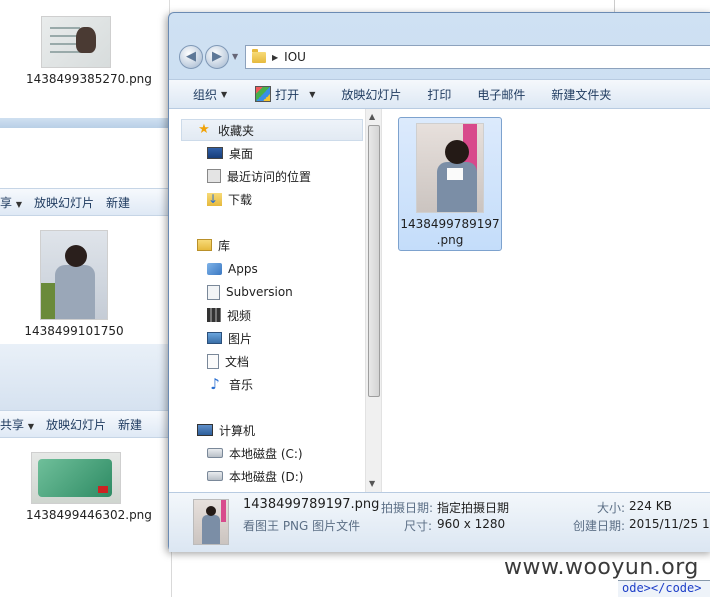 Image resolution: width=710 pixels, height=597 pixels. Describe the element at coordinates (418, 526) in the screenshot. I see `dimensions-label: 尺寸:` at that location.